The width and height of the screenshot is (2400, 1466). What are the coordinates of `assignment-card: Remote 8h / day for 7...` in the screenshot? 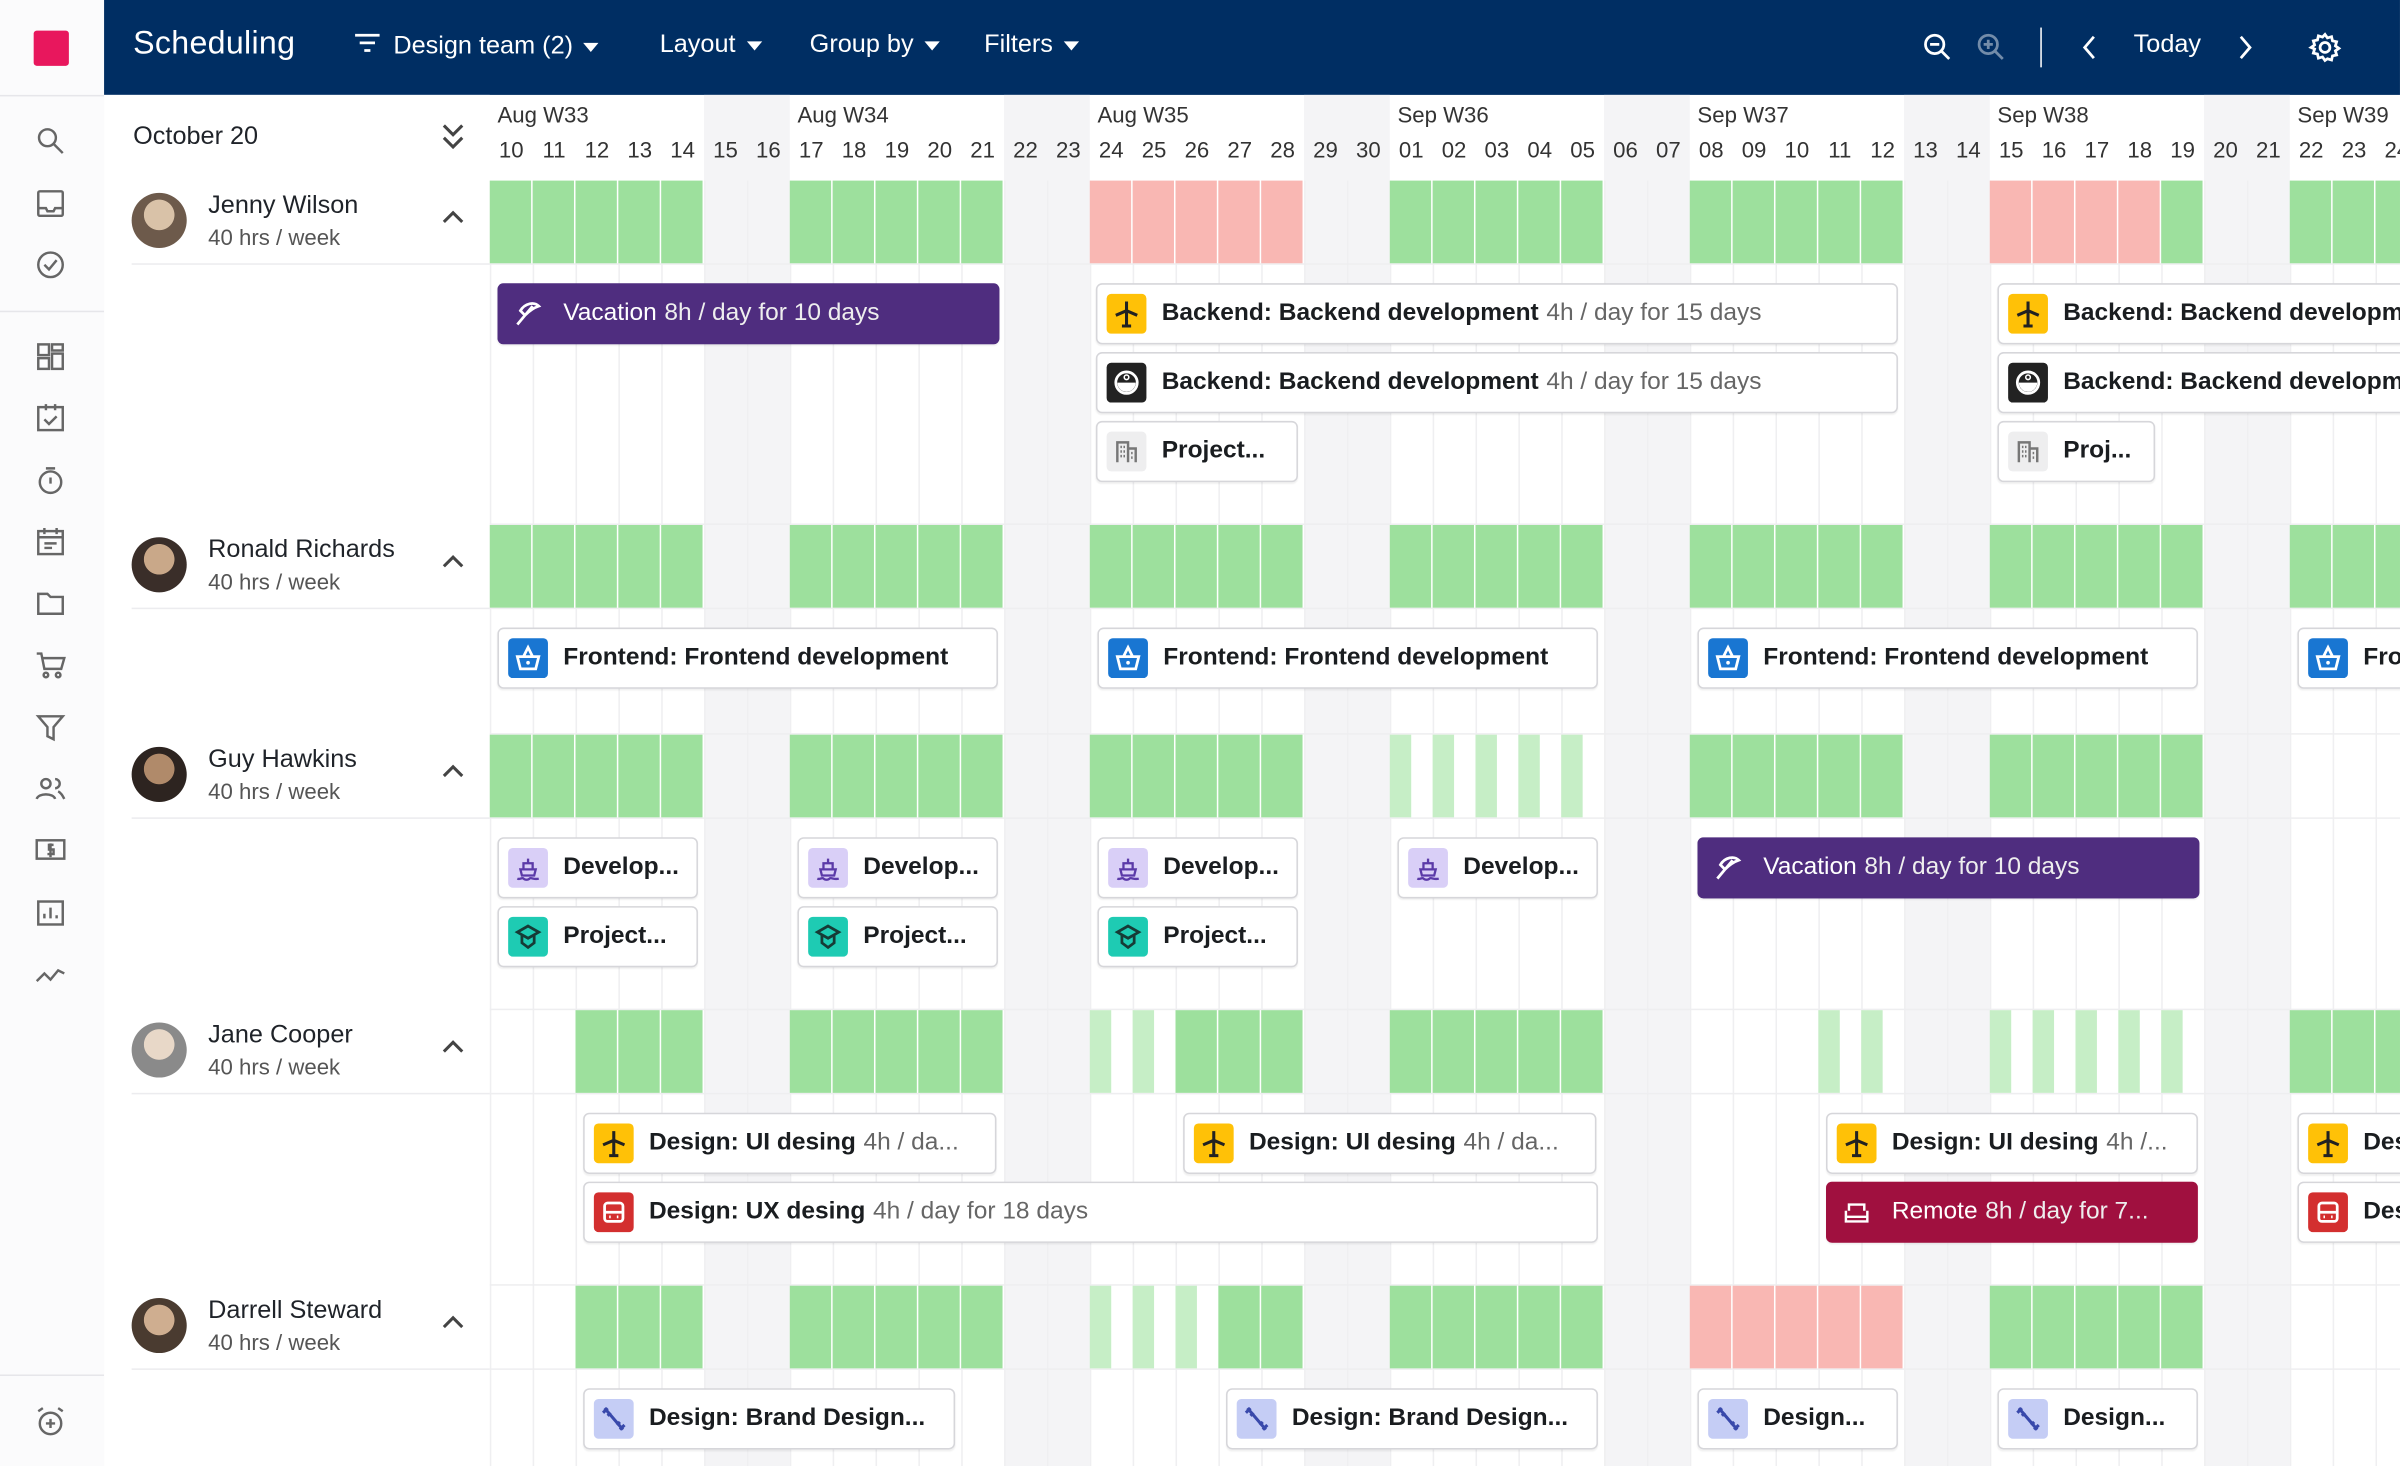 It's located at (2012, 1212).